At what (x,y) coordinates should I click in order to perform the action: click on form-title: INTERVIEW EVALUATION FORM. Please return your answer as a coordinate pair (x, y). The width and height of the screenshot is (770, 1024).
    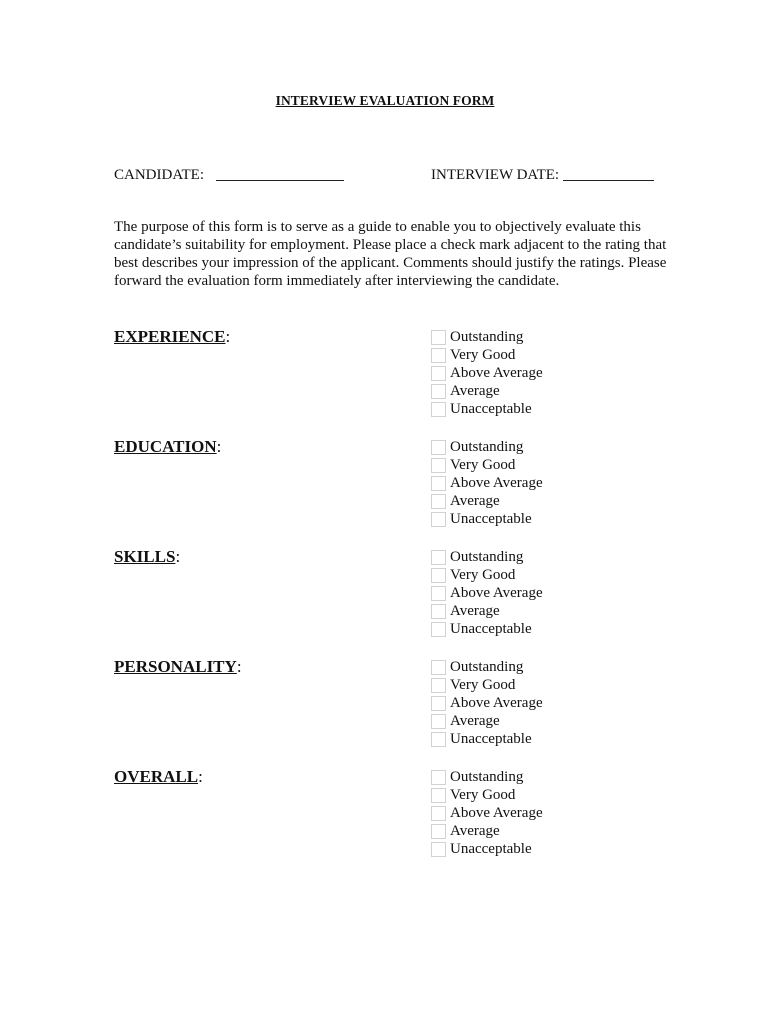
    Looking at the image, I should click on (385, 100).